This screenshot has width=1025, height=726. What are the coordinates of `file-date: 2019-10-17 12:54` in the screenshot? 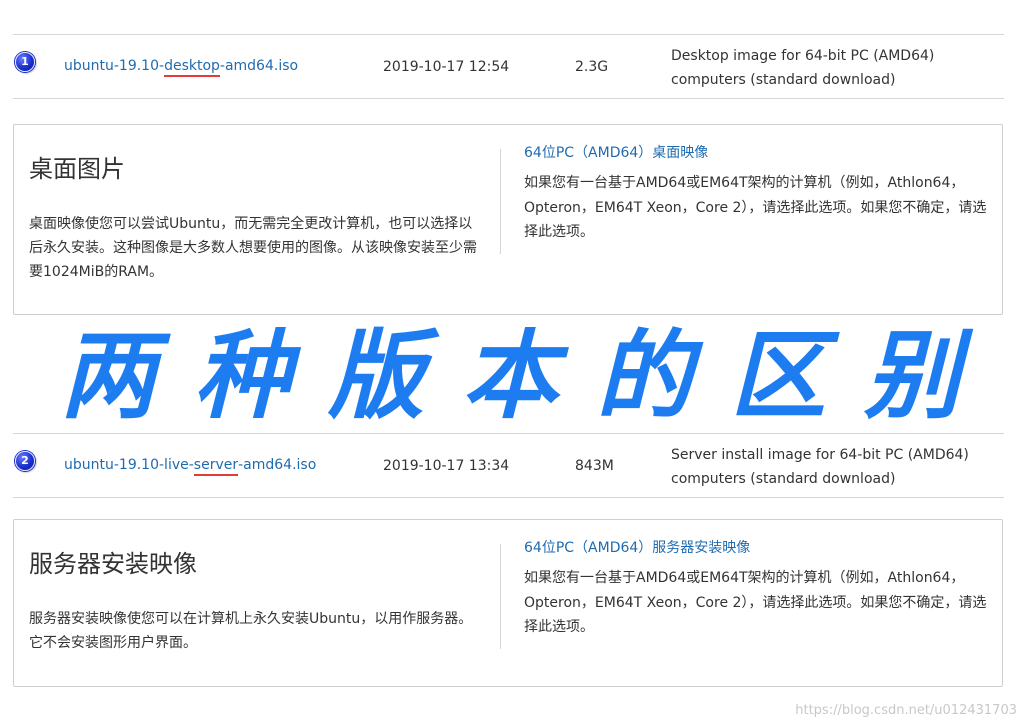 It's located at (446, 67).